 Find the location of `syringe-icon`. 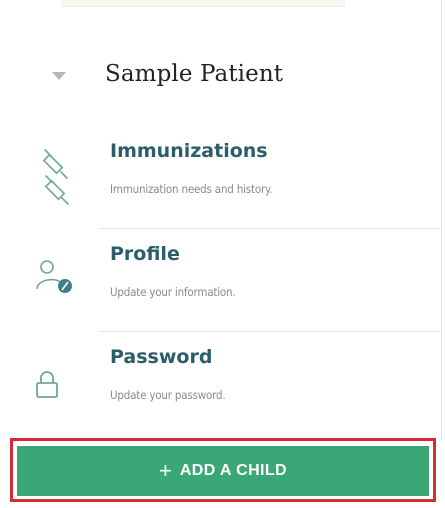

syringe-icon is located at coordinates (58, 179).